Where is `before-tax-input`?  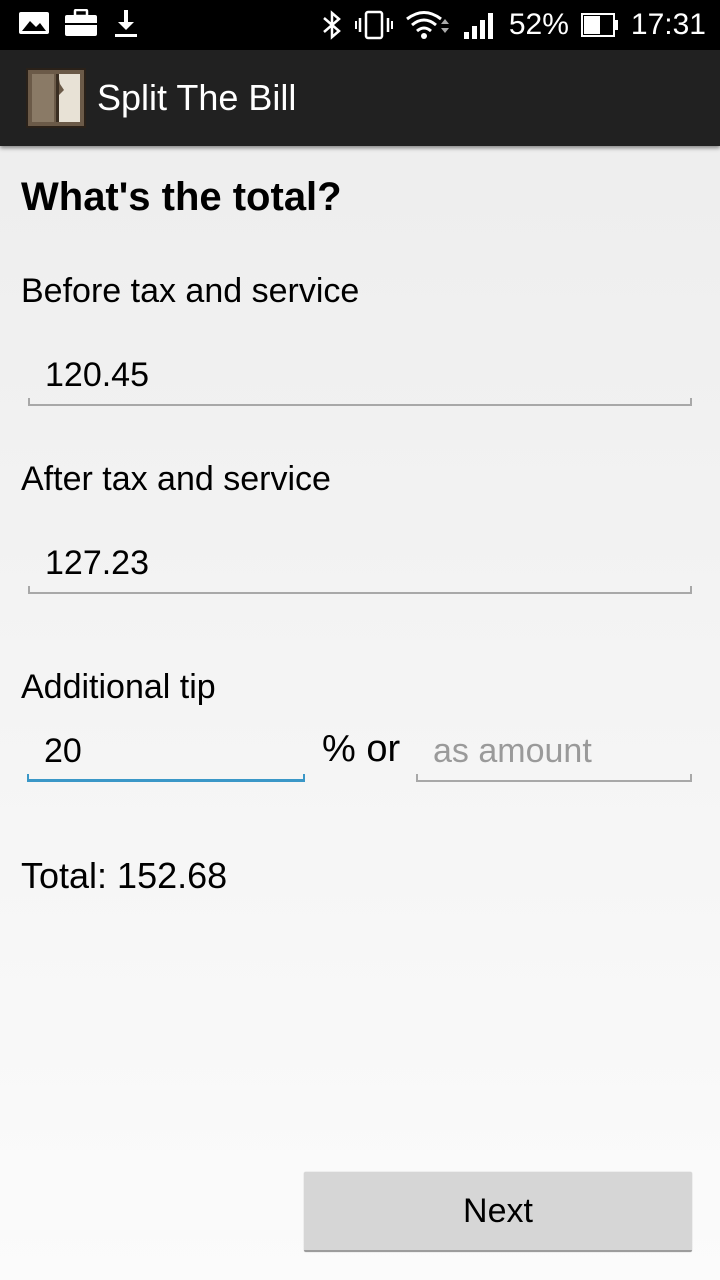
before-tax-input is located at coordinates (360, 375).